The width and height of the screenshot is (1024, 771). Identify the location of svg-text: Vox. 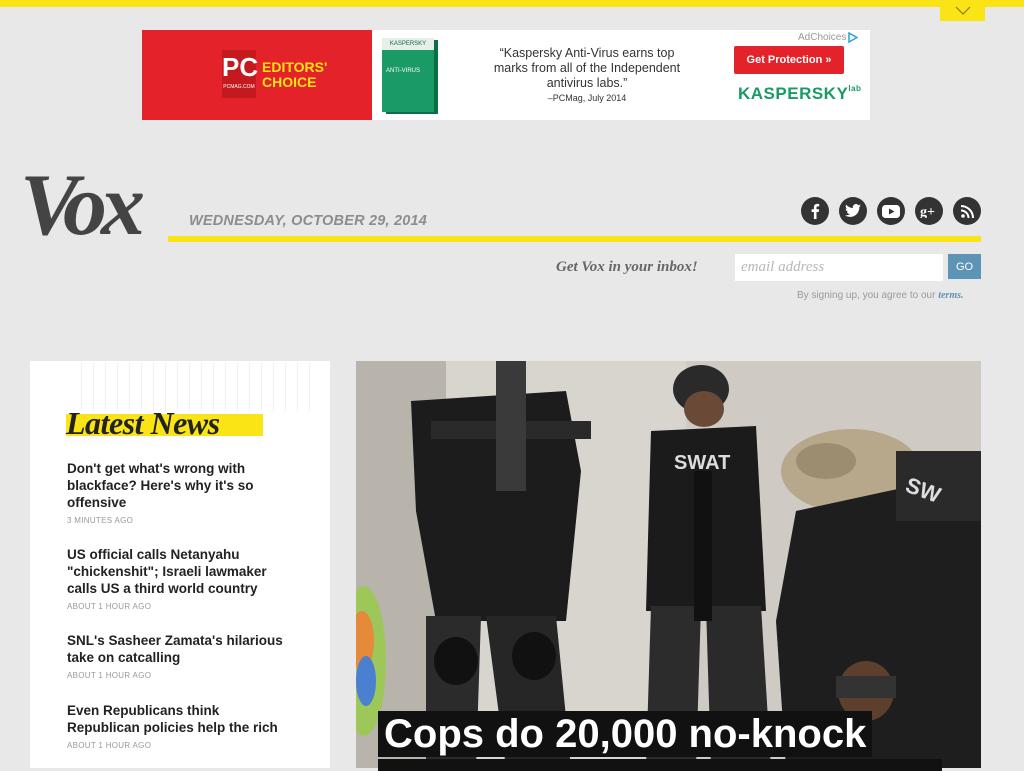
(81, 201).